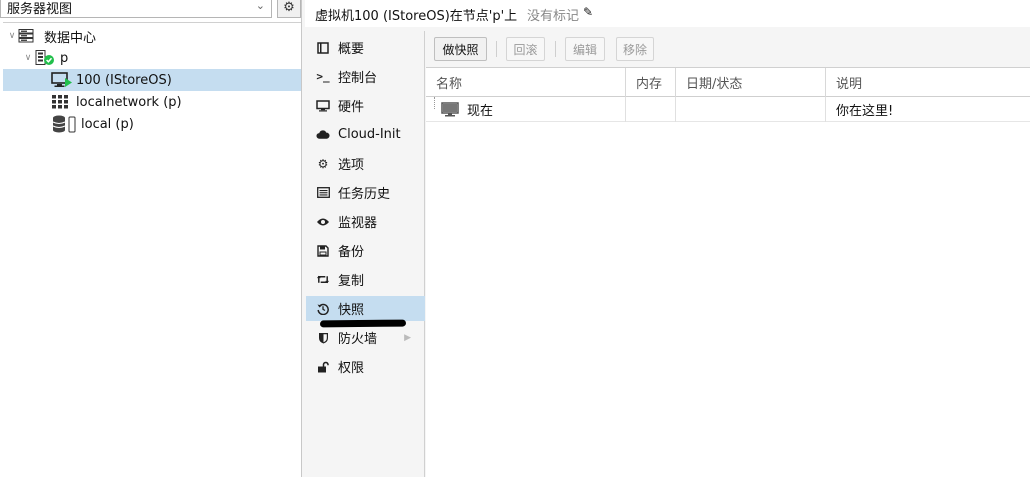 Image resolution: width=1030 pixels, height=477 pixels. What do you see at coordinates (407, 338) in the screenshot?
I see `expand-arrow-icon: ▶` at bounding box center [407, 338].